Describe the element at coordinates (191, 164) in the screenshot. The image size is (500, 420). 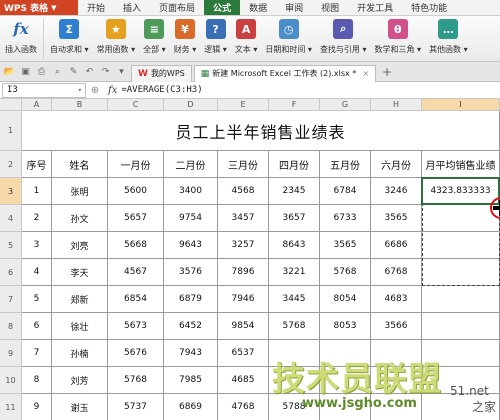
I see `table-header-cell: 二月份` at that location.